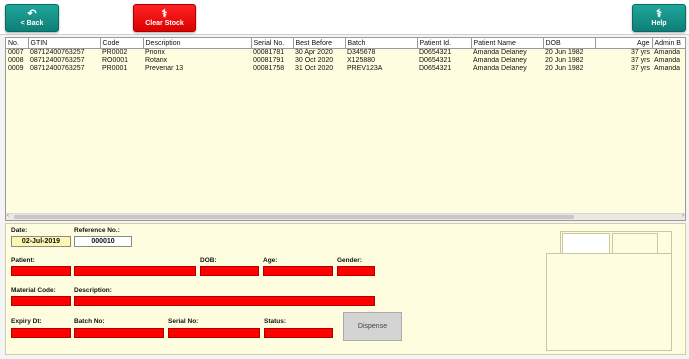 The width and height of the screenshot is (689, 359). Describe the element at coordinates (356, 271) in the screenshot. I see `gender-field` at that location.